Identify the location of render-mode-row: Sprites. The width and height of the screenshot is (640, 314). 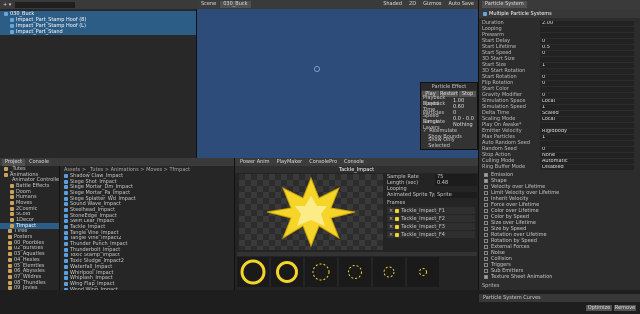
(559, 286).